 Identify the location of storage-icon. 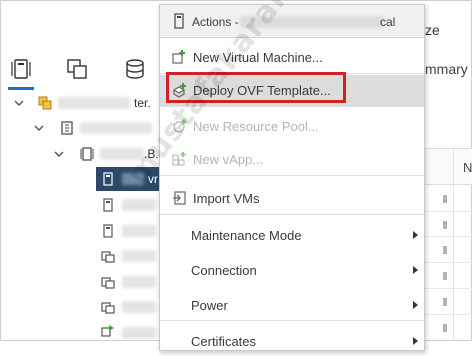
(135, 69).